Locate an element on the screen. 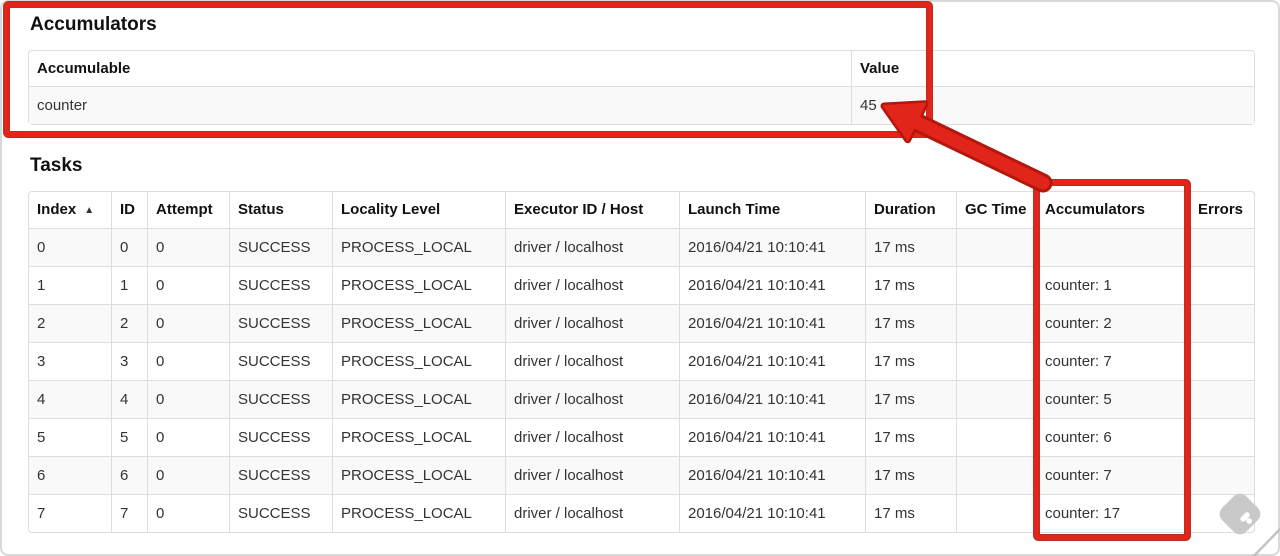 This screenshot has height=556, width=1280. cell-id: 3 is located at coordinates (129, 361).